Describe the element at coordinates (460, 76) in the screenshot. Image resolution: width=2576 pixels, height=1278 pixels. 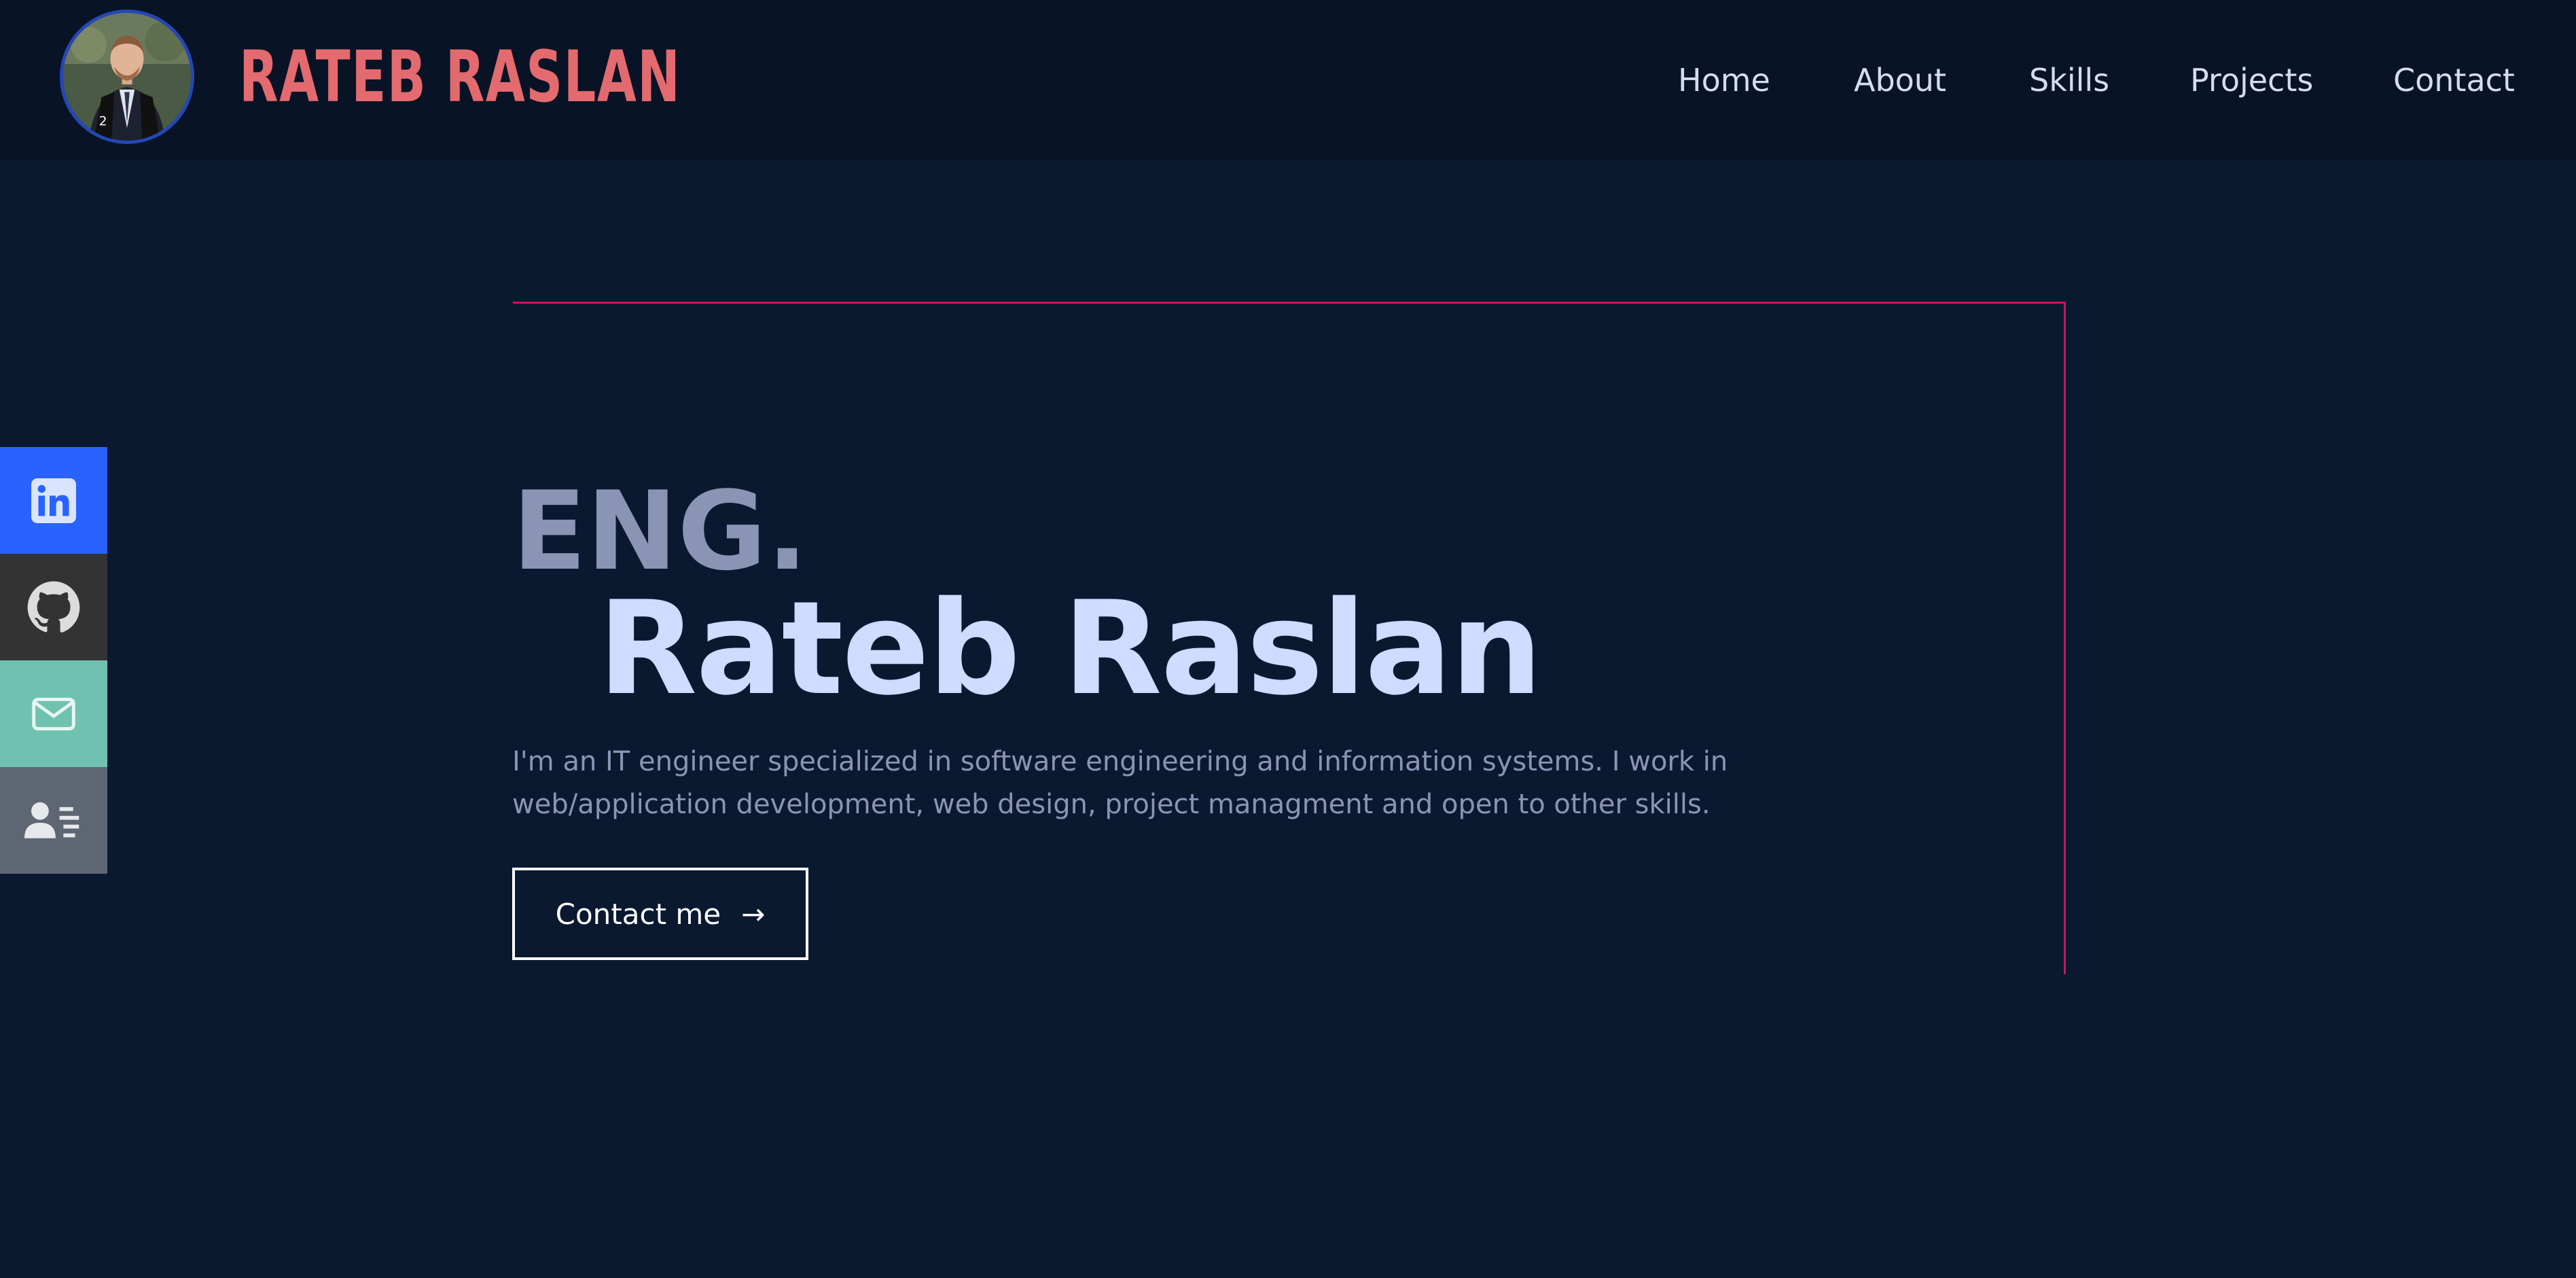
I see `brand-logo-text: RATEB RASLAN` at that location.